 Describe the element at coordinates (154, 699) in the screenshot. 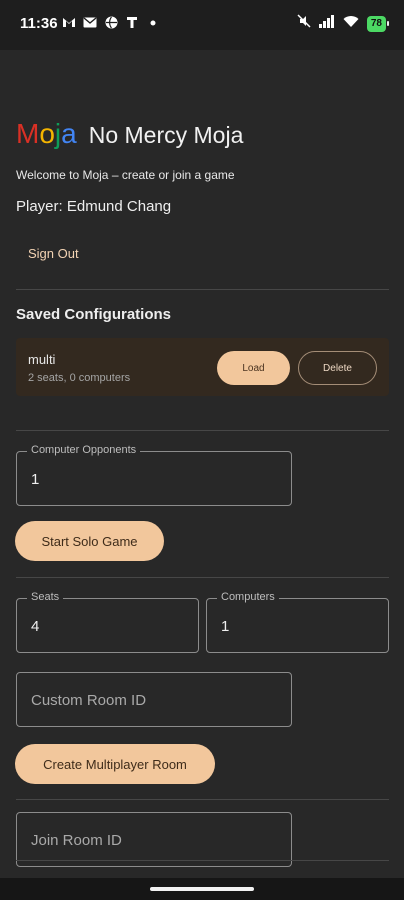

I see `custom-room-id-input: Custom Room ID` at that location.